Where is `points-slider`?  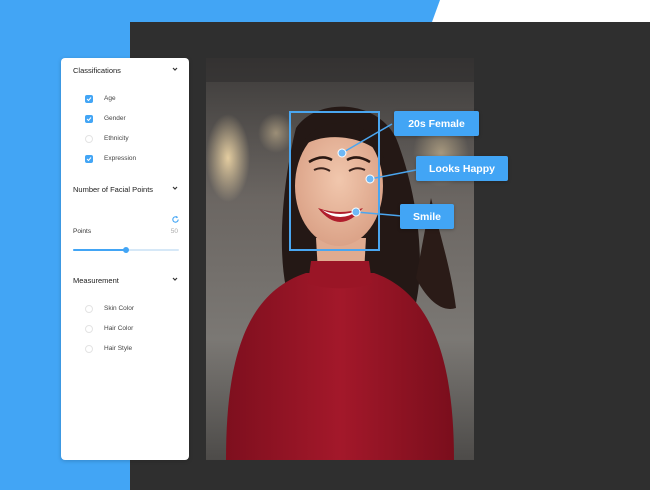
points-slider is located at coordinates (126, 250).